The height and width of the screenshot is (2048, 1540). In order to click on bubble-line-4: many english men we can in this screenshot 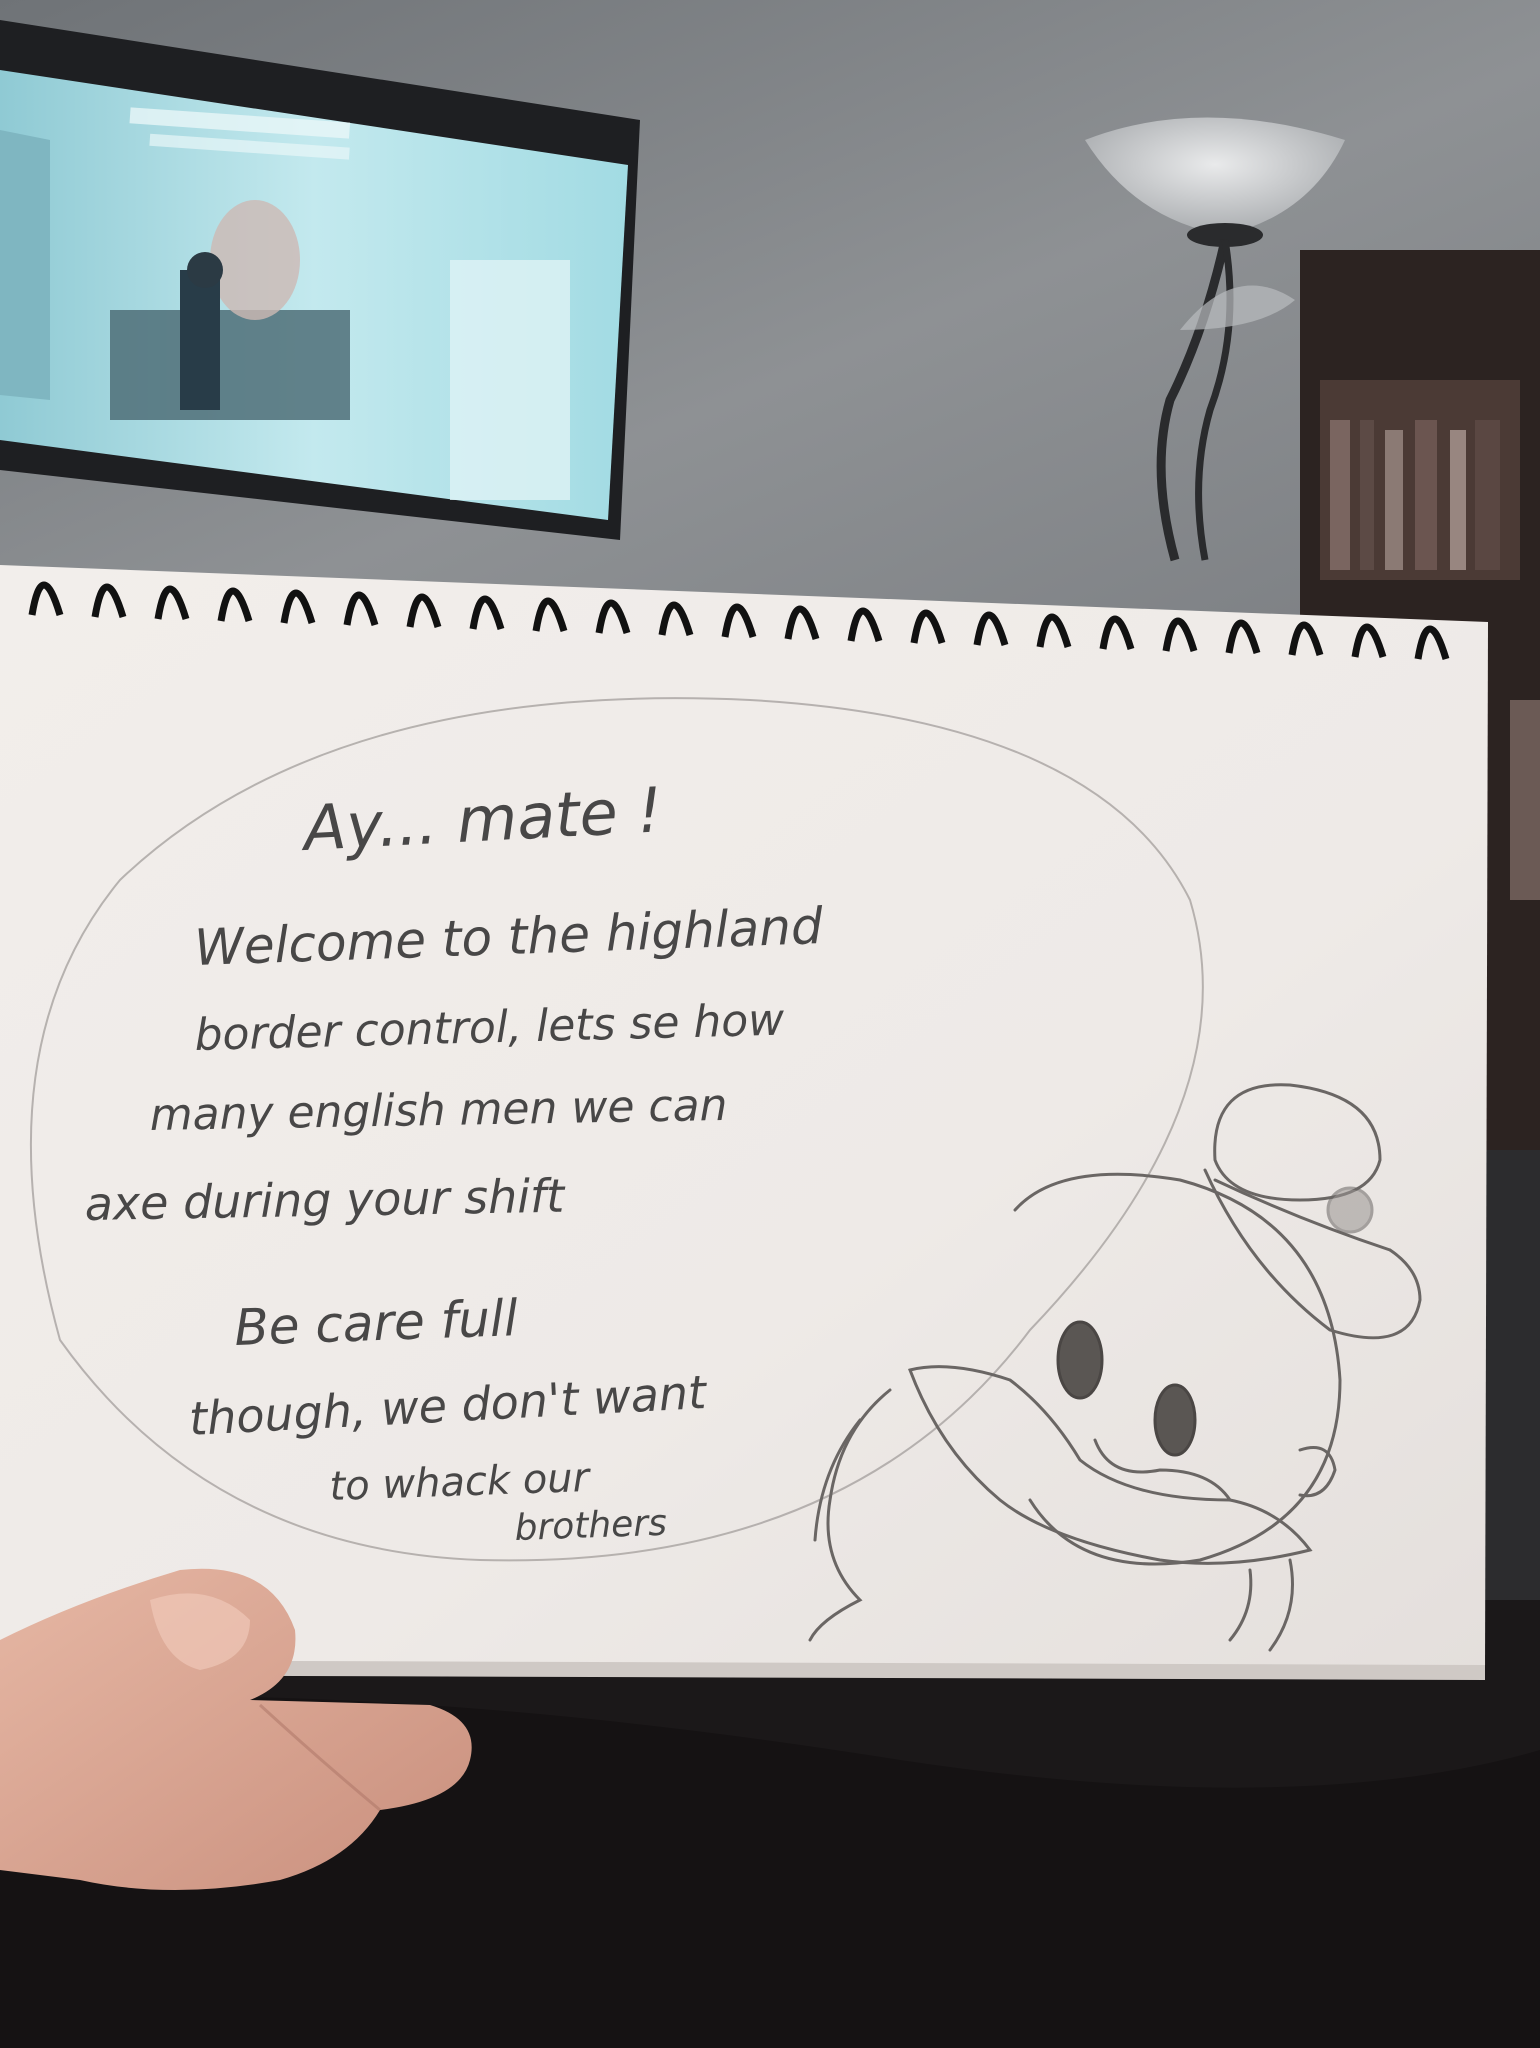, I will do `click(438, 1110)`.